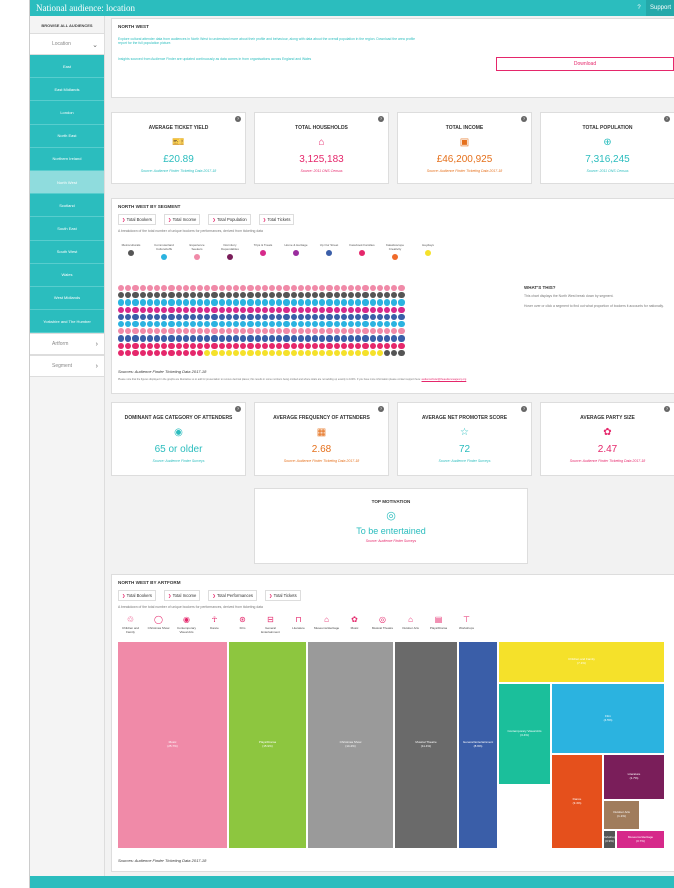 This screenshot has height=888, width=674. I want to click on sidebar-item-northern-ireland: Northern Ireland, so click(67, 159).